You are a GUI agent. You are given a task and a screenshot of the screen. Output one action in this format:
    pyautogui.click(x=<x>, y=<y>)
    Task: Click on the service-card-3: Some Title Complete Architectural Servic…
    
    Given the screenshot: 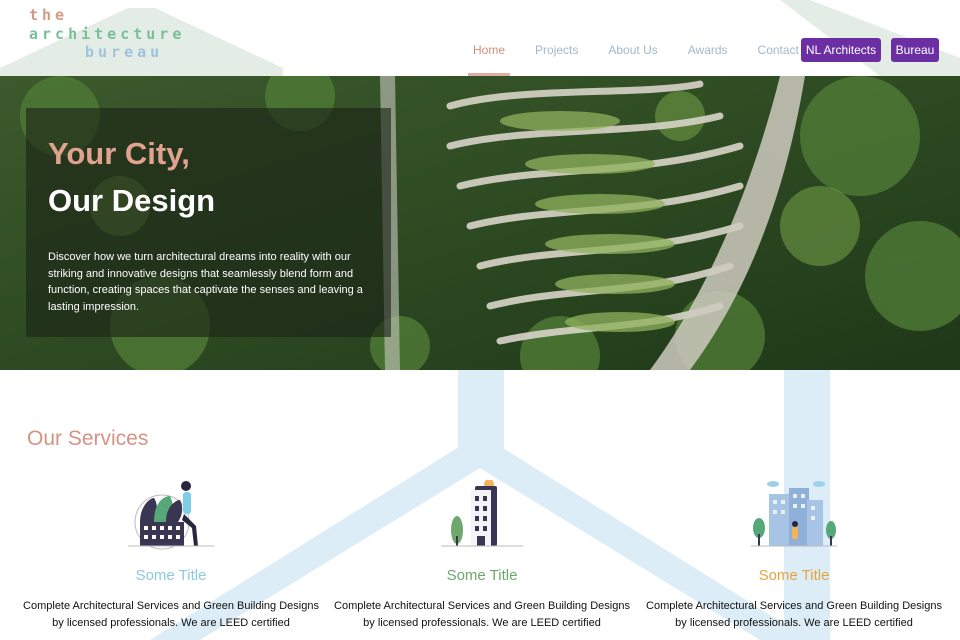 What is the action you would take?
    pyautogui.click(x=794, y=556)
    